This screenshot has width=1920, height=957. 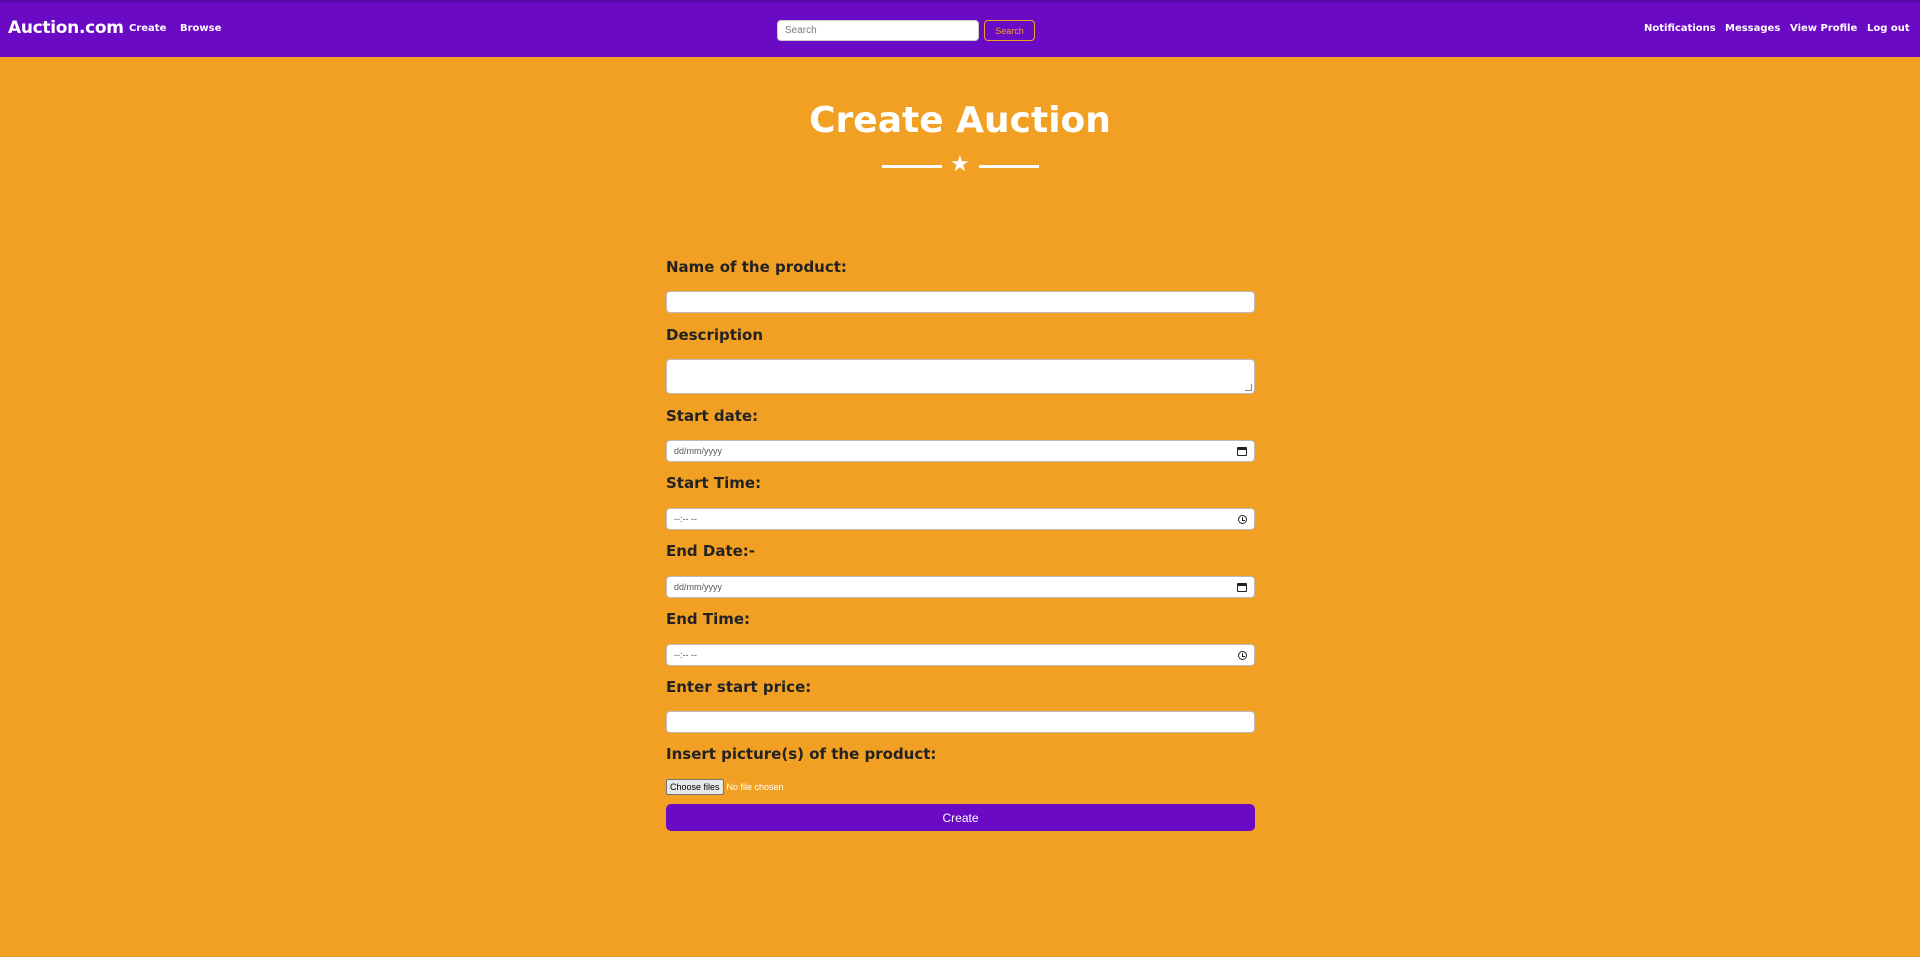 I want to click on resize-grip-icon, so click(x=1248, y=387).